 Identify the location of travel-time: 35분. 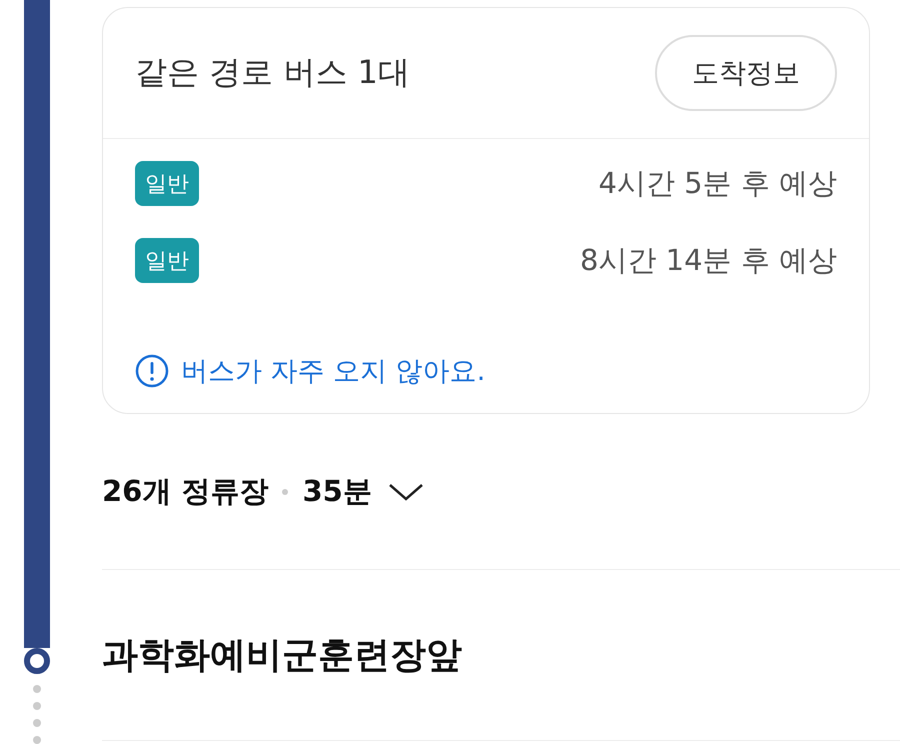
(337, 491).